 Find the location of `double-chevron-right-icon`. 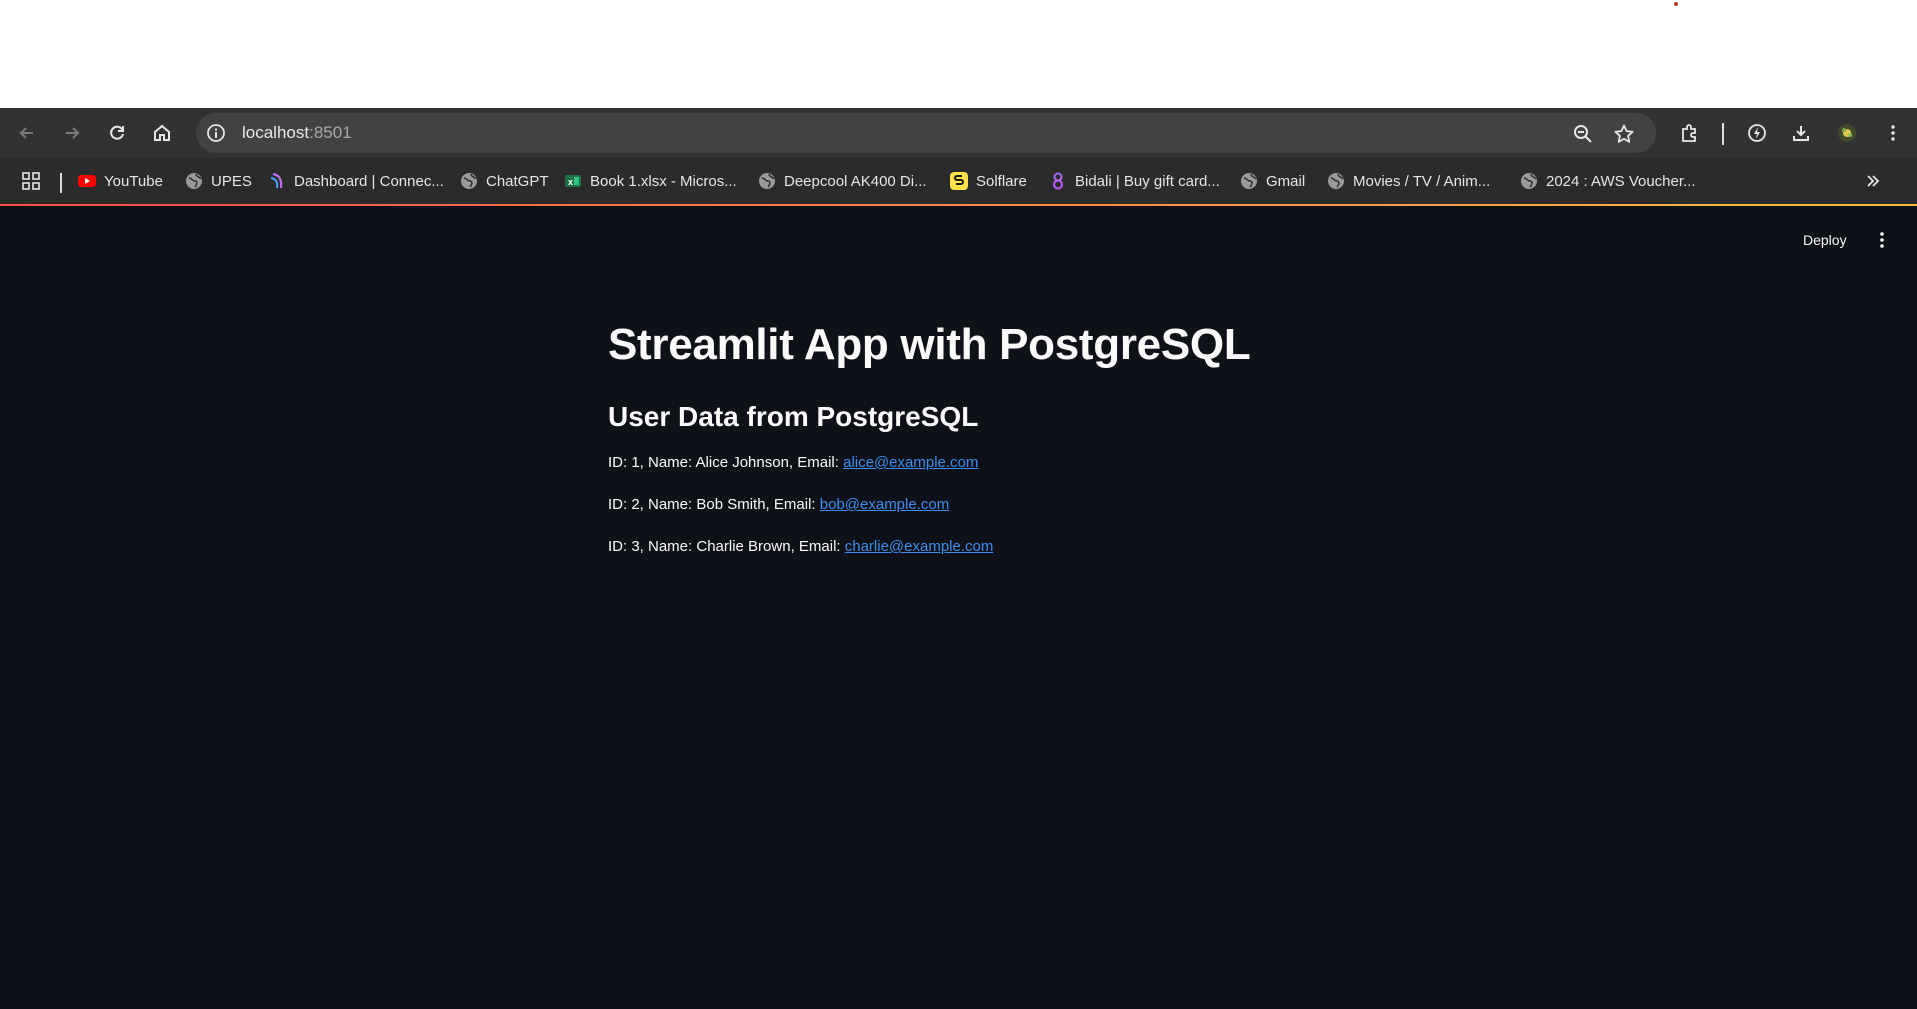

double-chevron-right-icon is located at coordinates (1873, 181).